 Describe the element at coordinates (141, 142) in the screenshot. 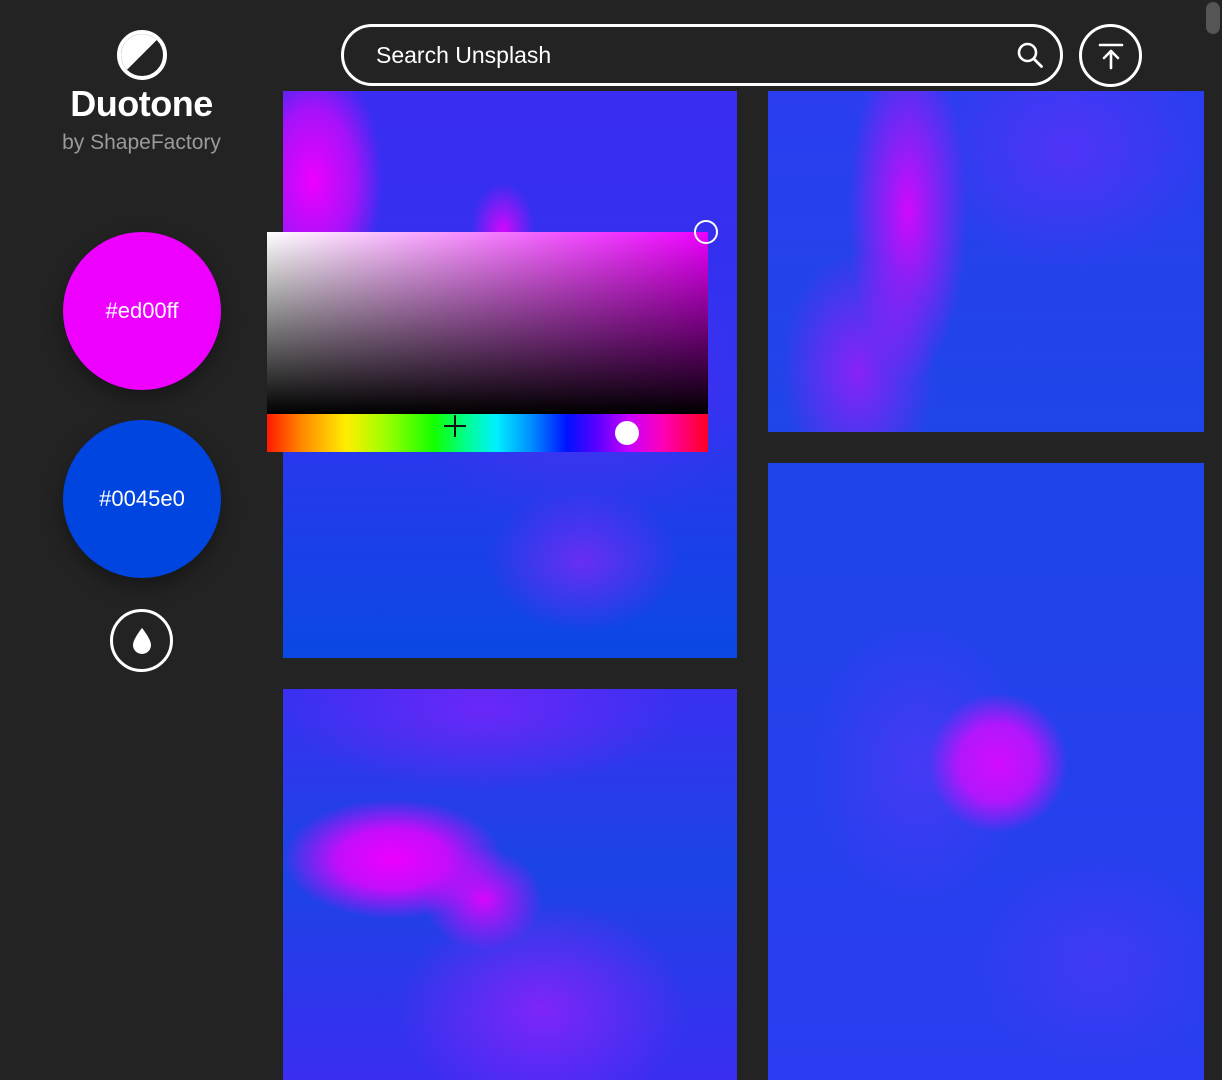

I see `app-byline: by ShapeFactory` at that location.